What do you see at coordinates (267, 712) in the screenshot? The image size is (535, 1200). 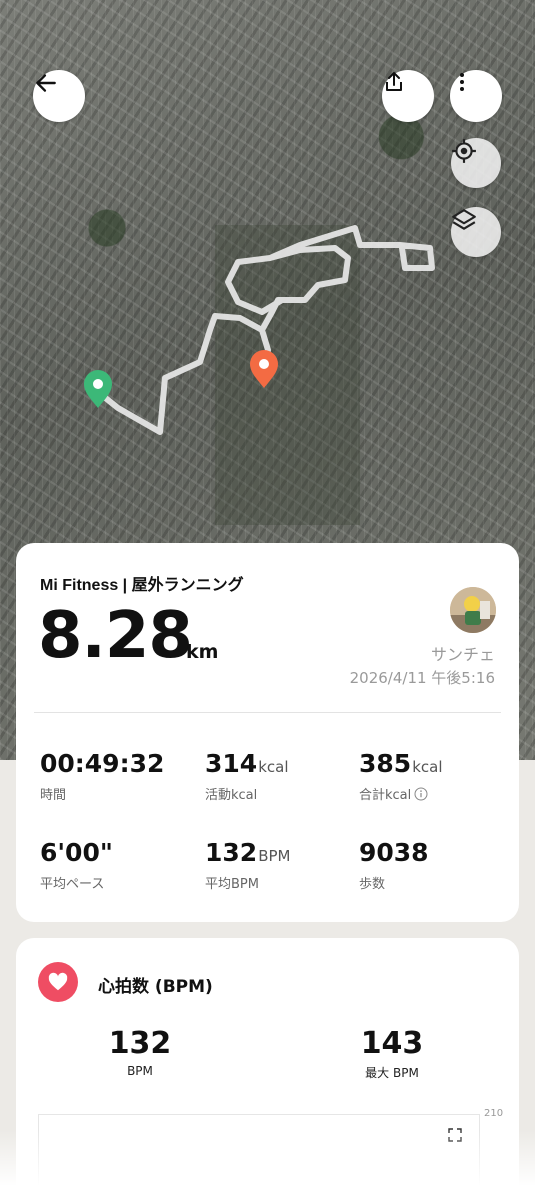 I see `divider` at bounding box center [267, 712].